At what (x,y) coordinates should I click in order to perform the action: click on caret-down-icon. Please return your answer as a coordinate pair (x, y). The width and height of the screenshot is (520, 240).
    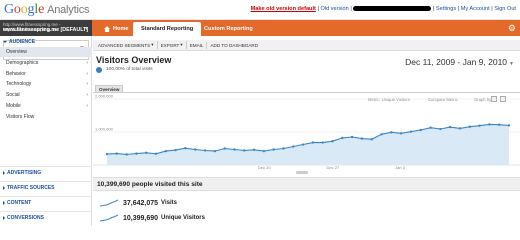
    Looking at the image, I should click on (5, 41).